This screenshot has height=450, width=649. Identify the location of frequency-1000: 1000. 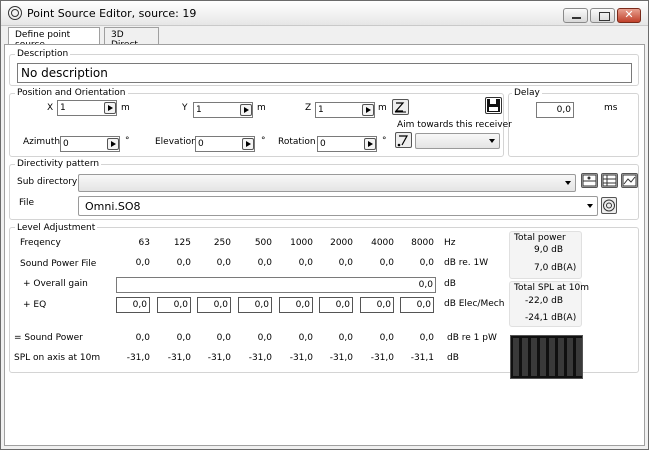
(301, 243).